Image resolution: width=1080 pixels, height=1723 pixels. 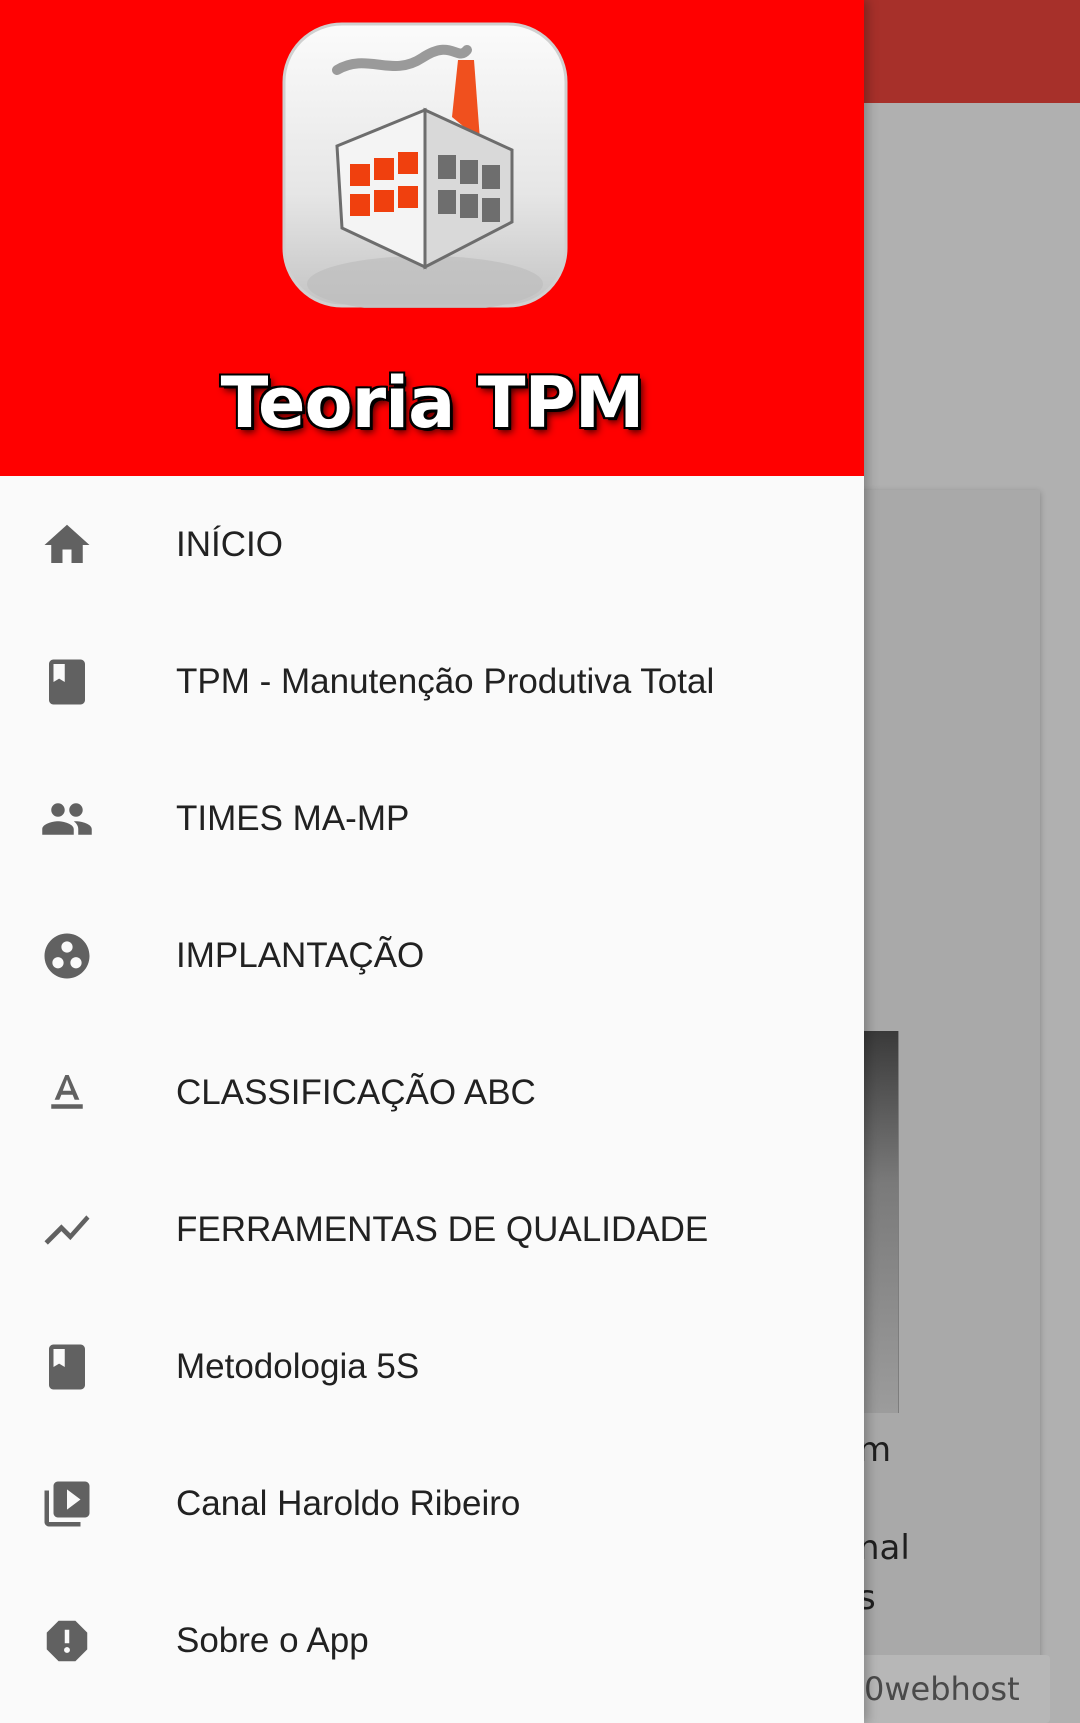 What do you see at coordinates (300, 955) in the screenshot?
I see `menu-item-label: IMPLANTAÇÃO` at bounding box center [300, 955].